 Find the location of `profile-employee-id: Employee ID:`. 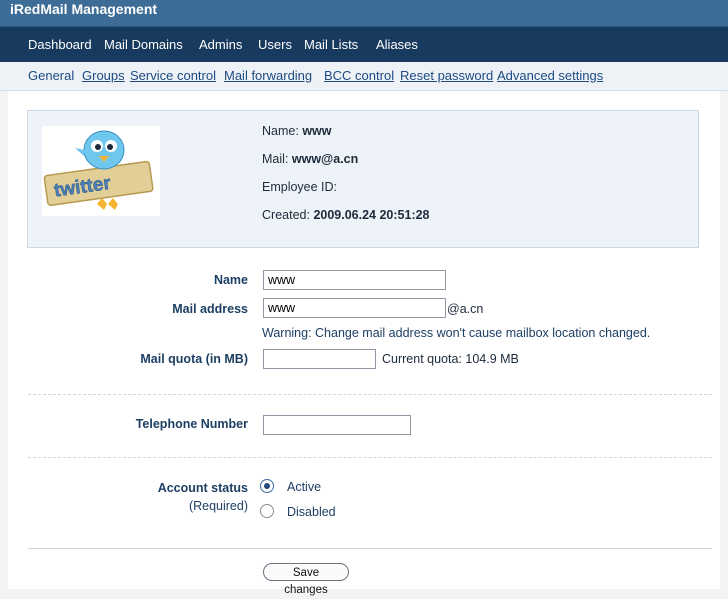

profile-employee-id: Employee ID: is located at coordinates (300, 187).